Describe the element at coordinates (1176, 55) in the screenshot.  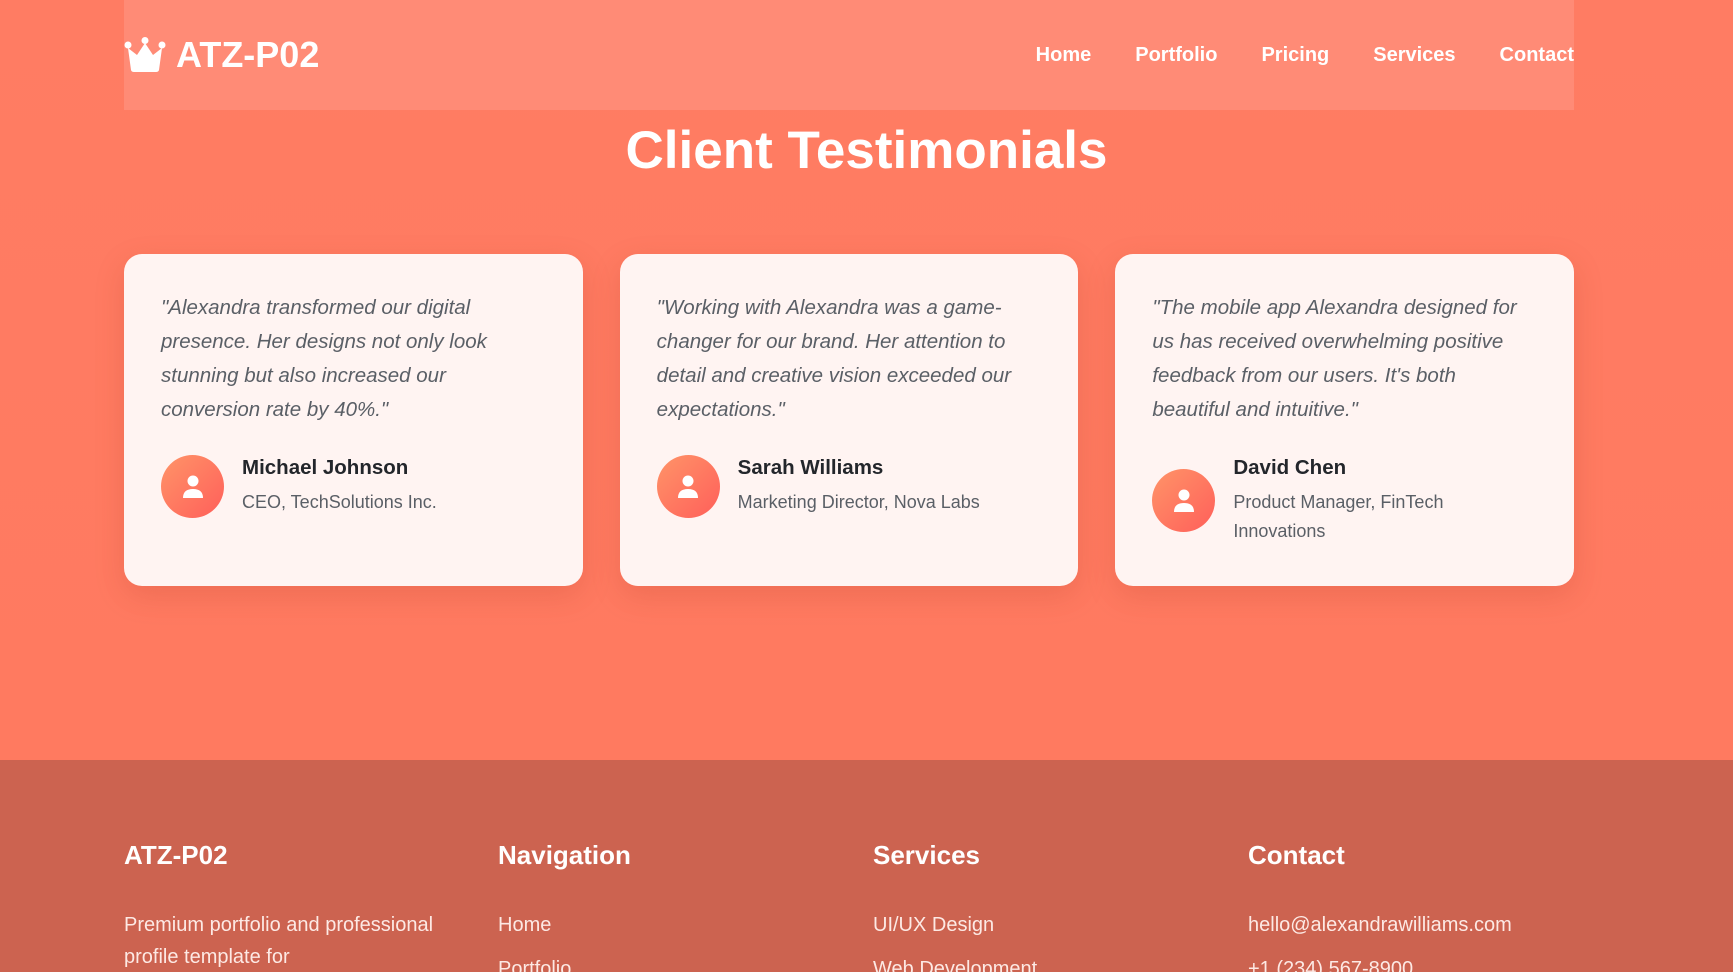
I see `nav-portfolio: Portfolio` at that location.